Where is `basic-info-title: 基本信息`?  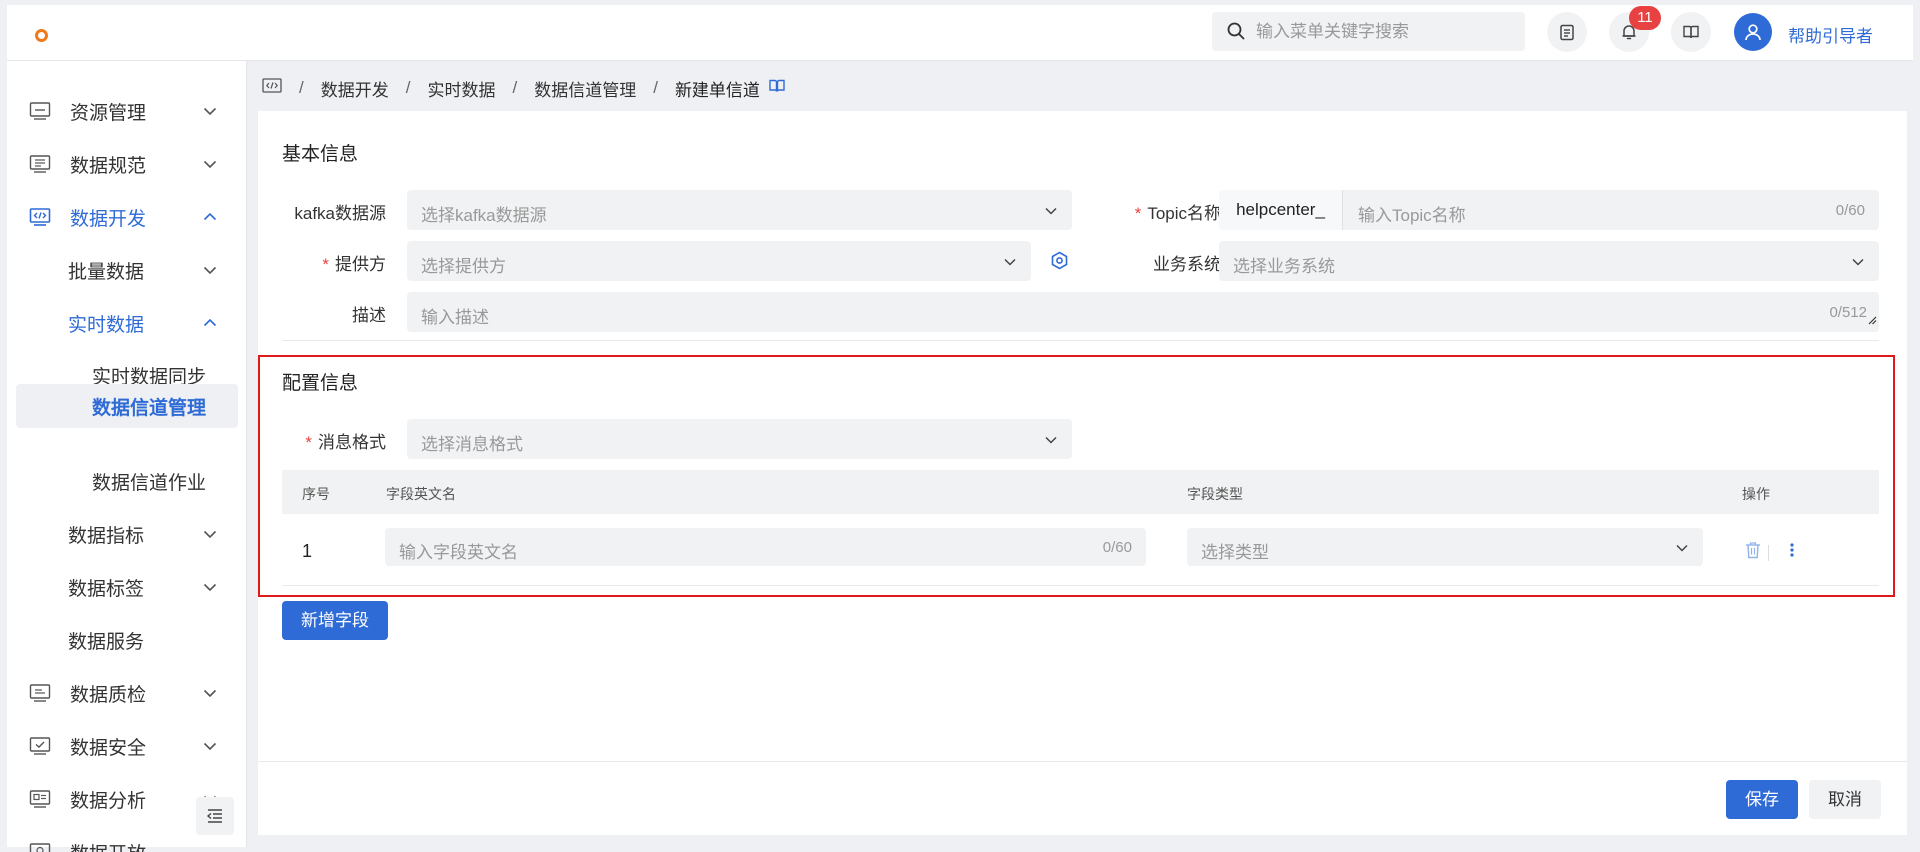 basic-info-title: 基本信息 is located at coordinates (320, 154).